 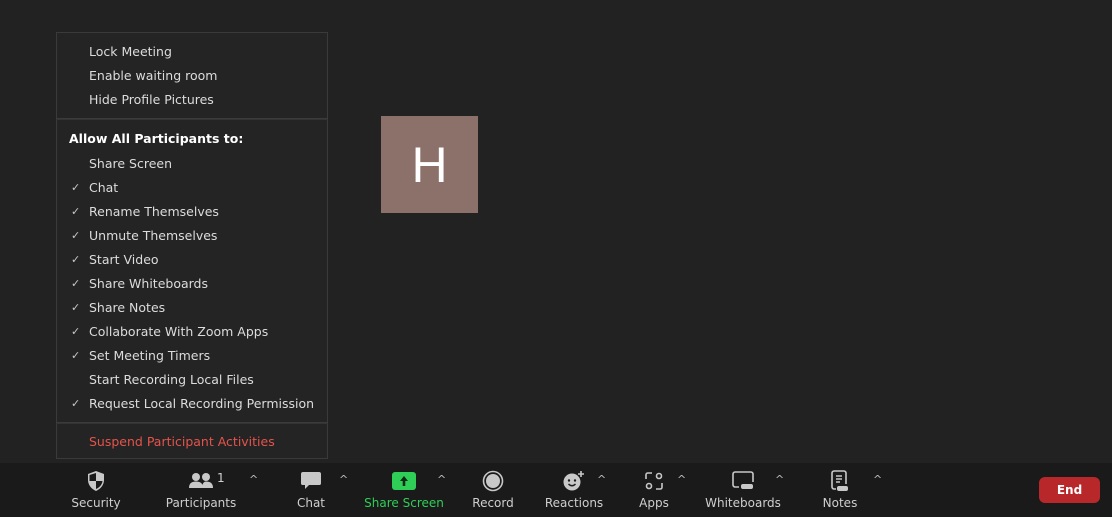 I want to click on participants-options-caret: ^, so click(x=253, y=479).